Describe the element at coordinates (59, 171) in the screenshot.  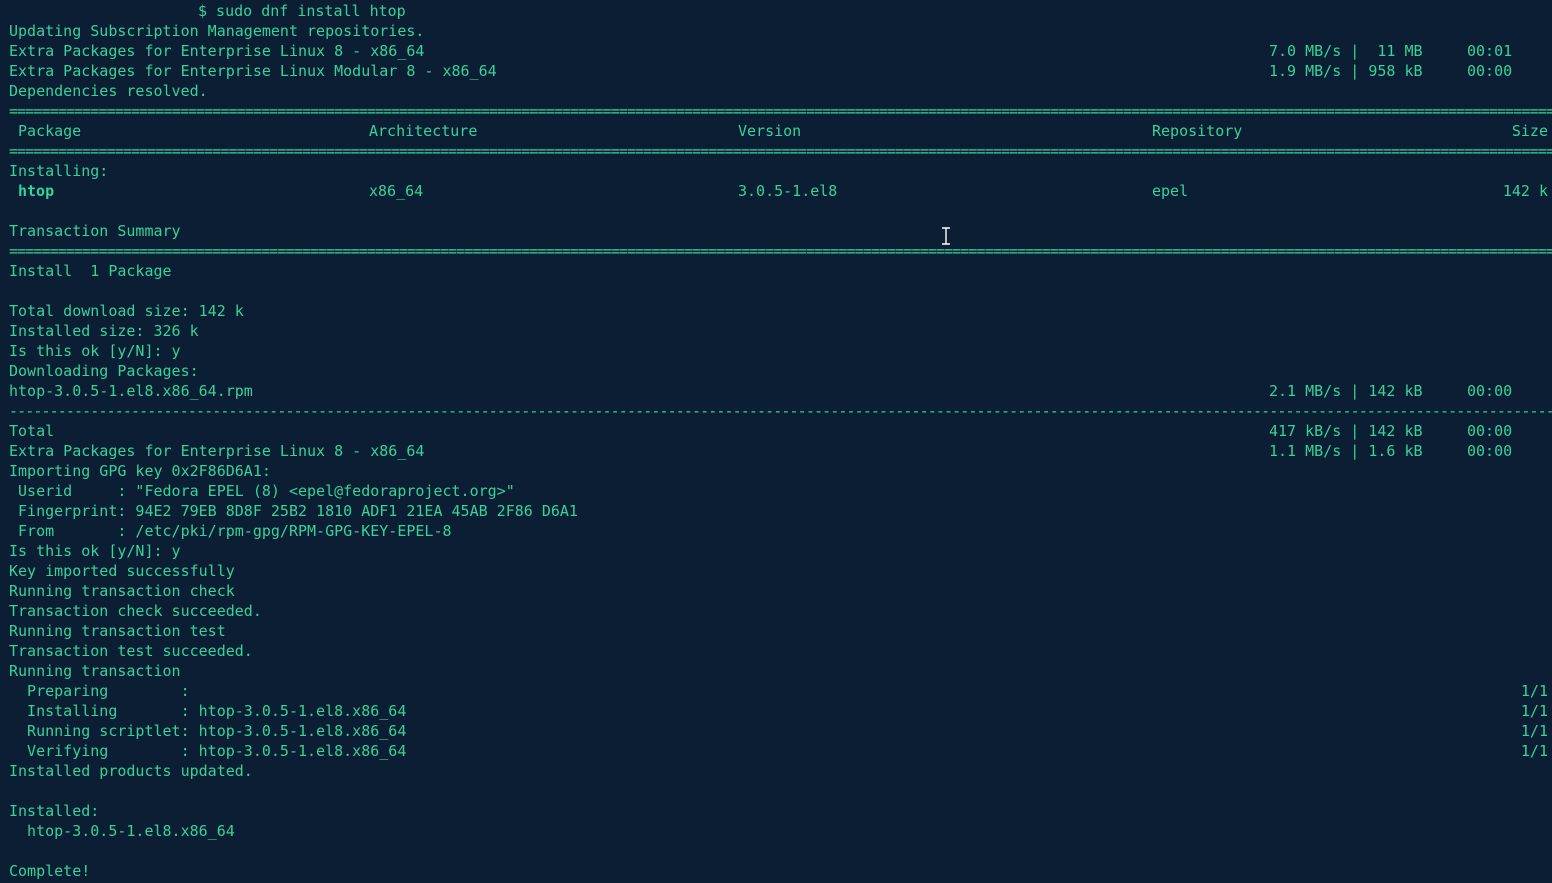
I see `installing-label: Installing:` at that location.